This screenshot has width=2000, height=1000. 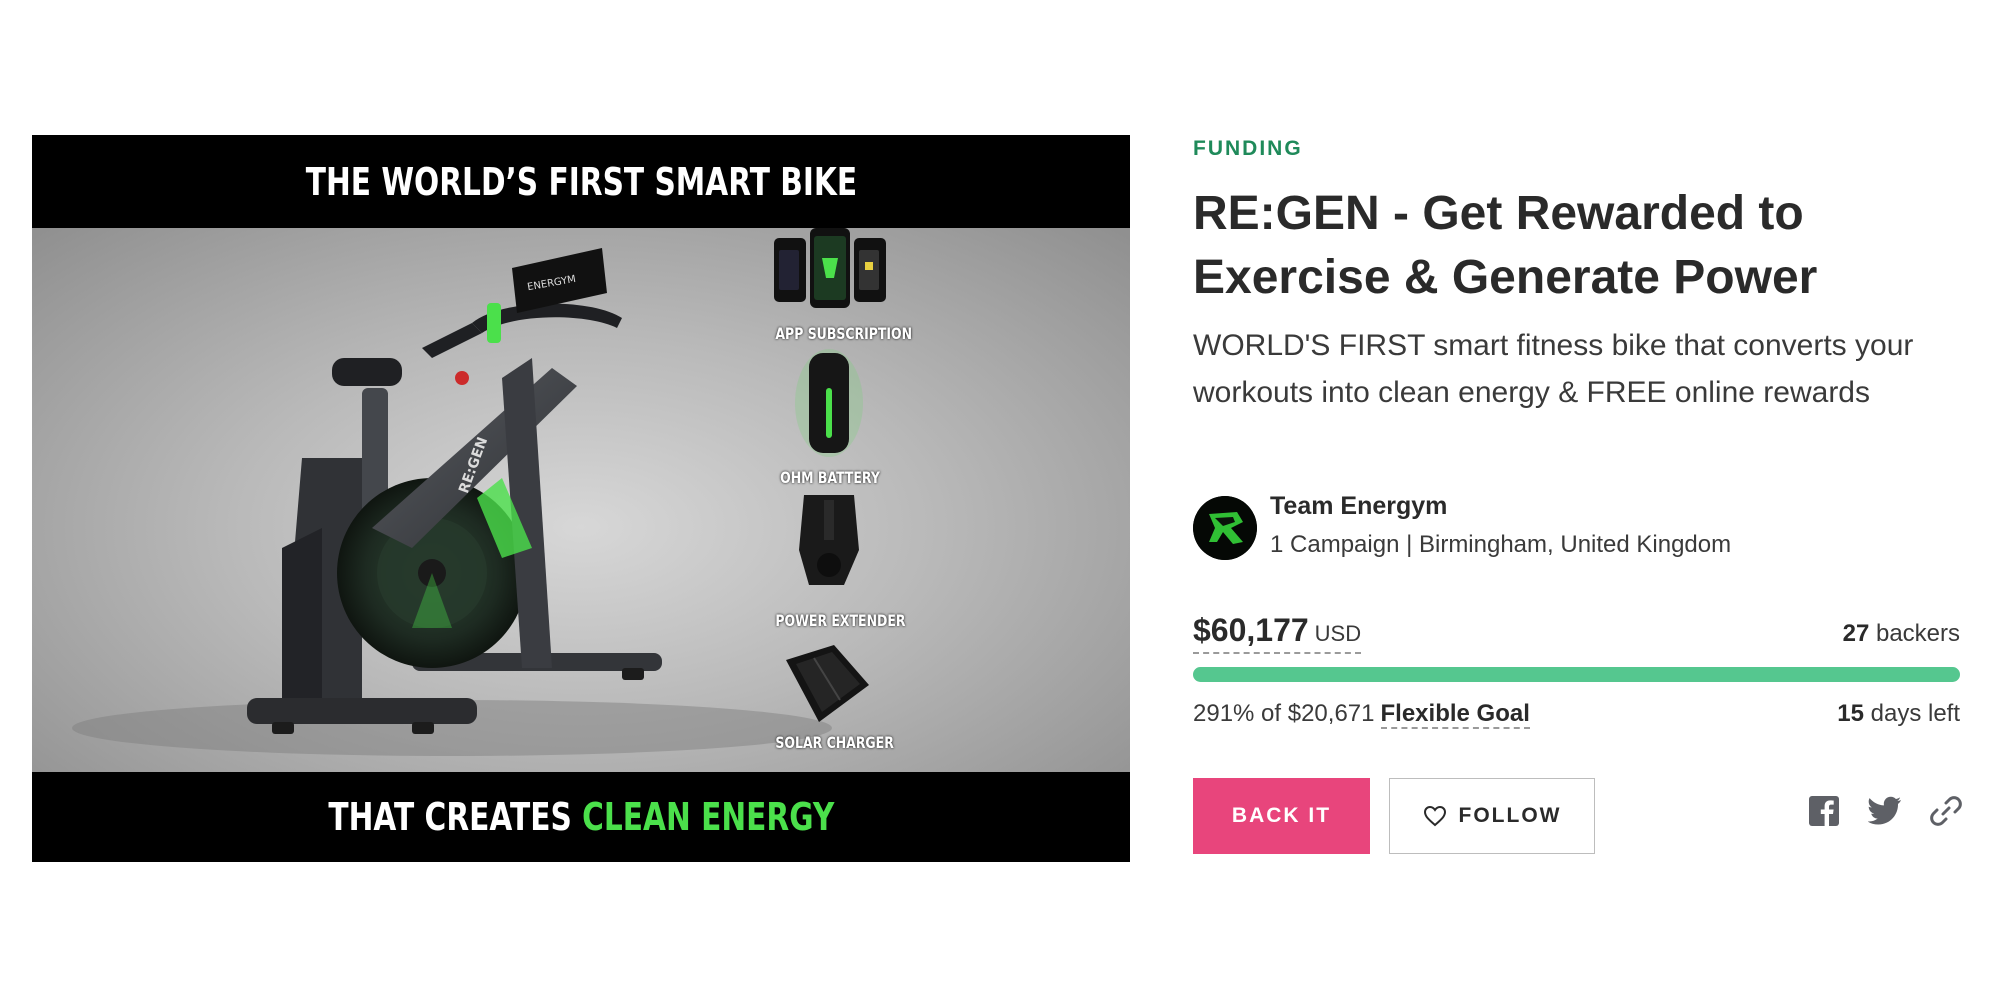 I want to click on energym-logo-icon, so click(x=1225, y=528).